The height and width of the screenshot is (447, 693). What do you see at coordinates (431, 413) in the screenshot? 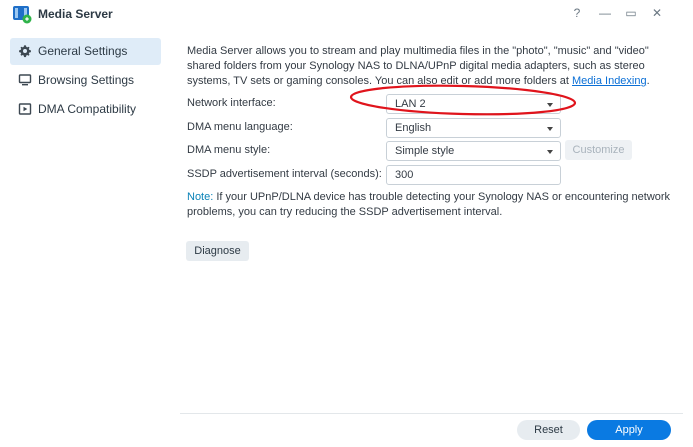
I see `footer-divider` at bounding box center [431, 413].